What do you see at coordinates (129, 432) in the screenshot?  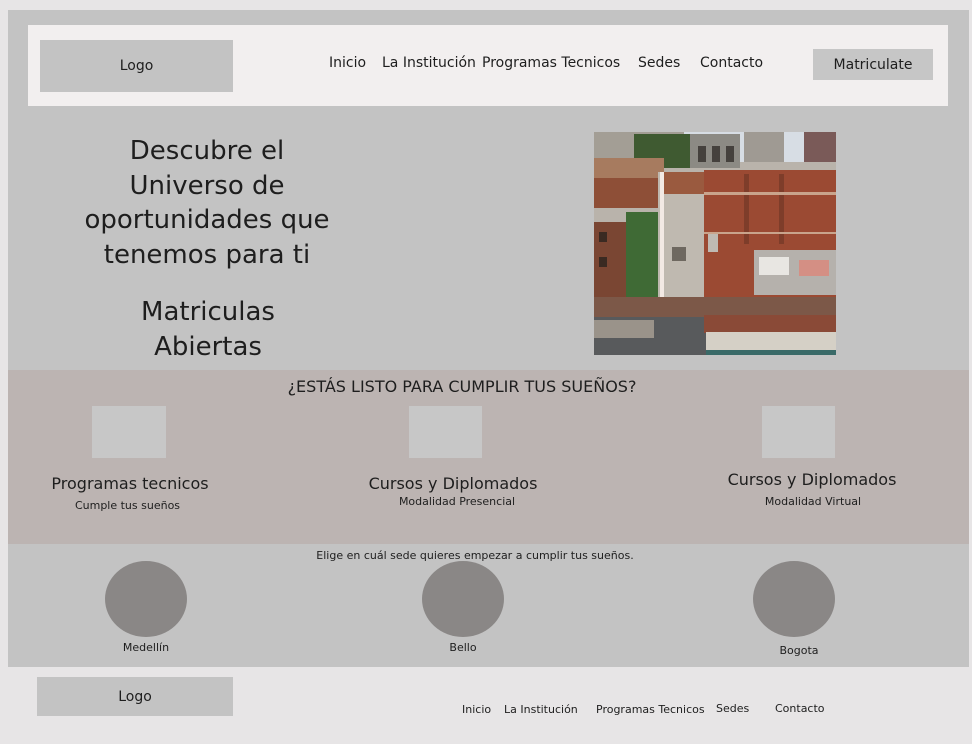 I see `program-card-image` at bounding box center [129, 432].